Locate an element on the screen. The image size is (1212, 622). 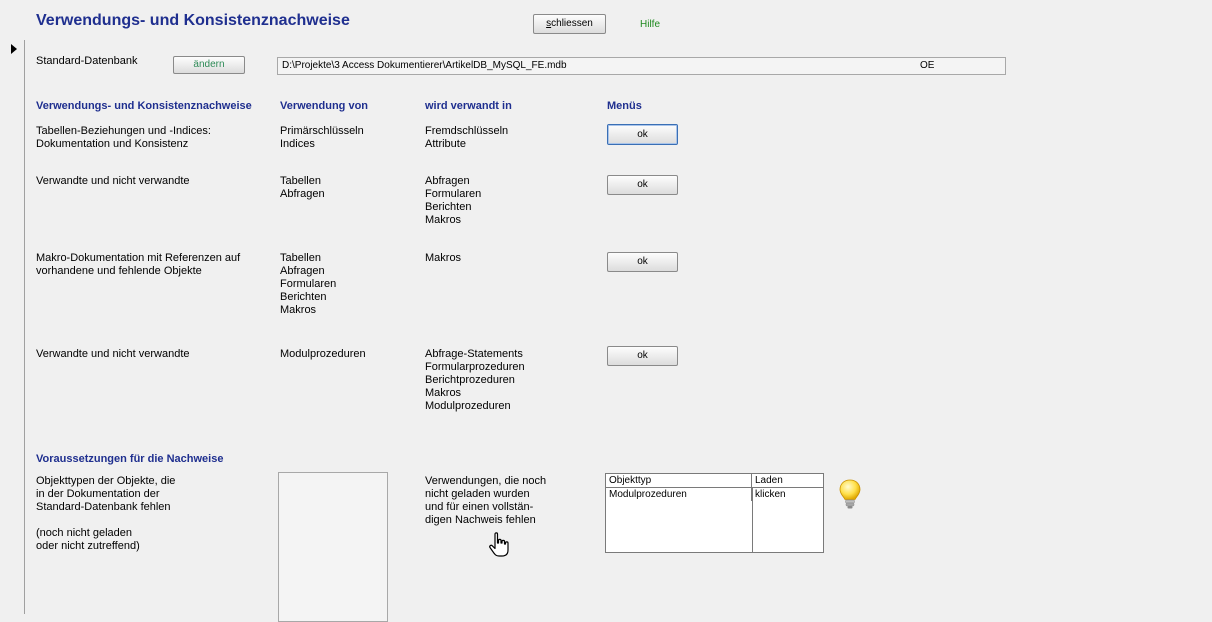
row-1-uses: Primärschlüsseln Indices is located at coordinates (322, 137).